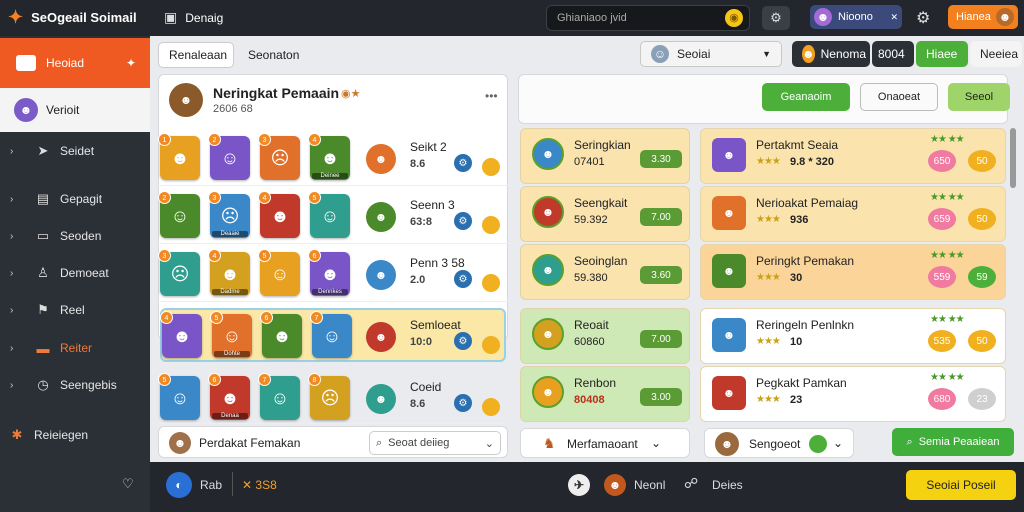 The image size is (1024, 512). What do you see at coordinates (211, 485) in the screenshot?
I see `bottom-left-label: Rab` at bounding box center [211, 485].